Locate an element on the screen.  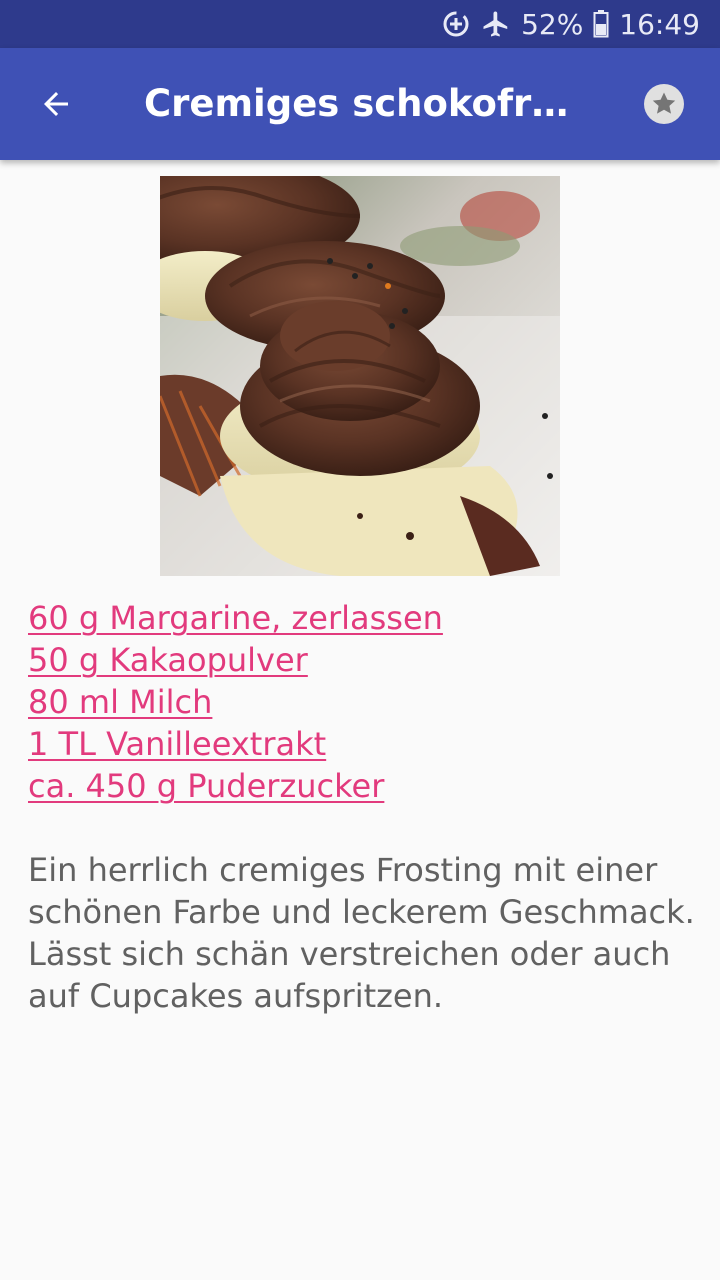
airplane-mode-icon is located at coordinates (496, 24).